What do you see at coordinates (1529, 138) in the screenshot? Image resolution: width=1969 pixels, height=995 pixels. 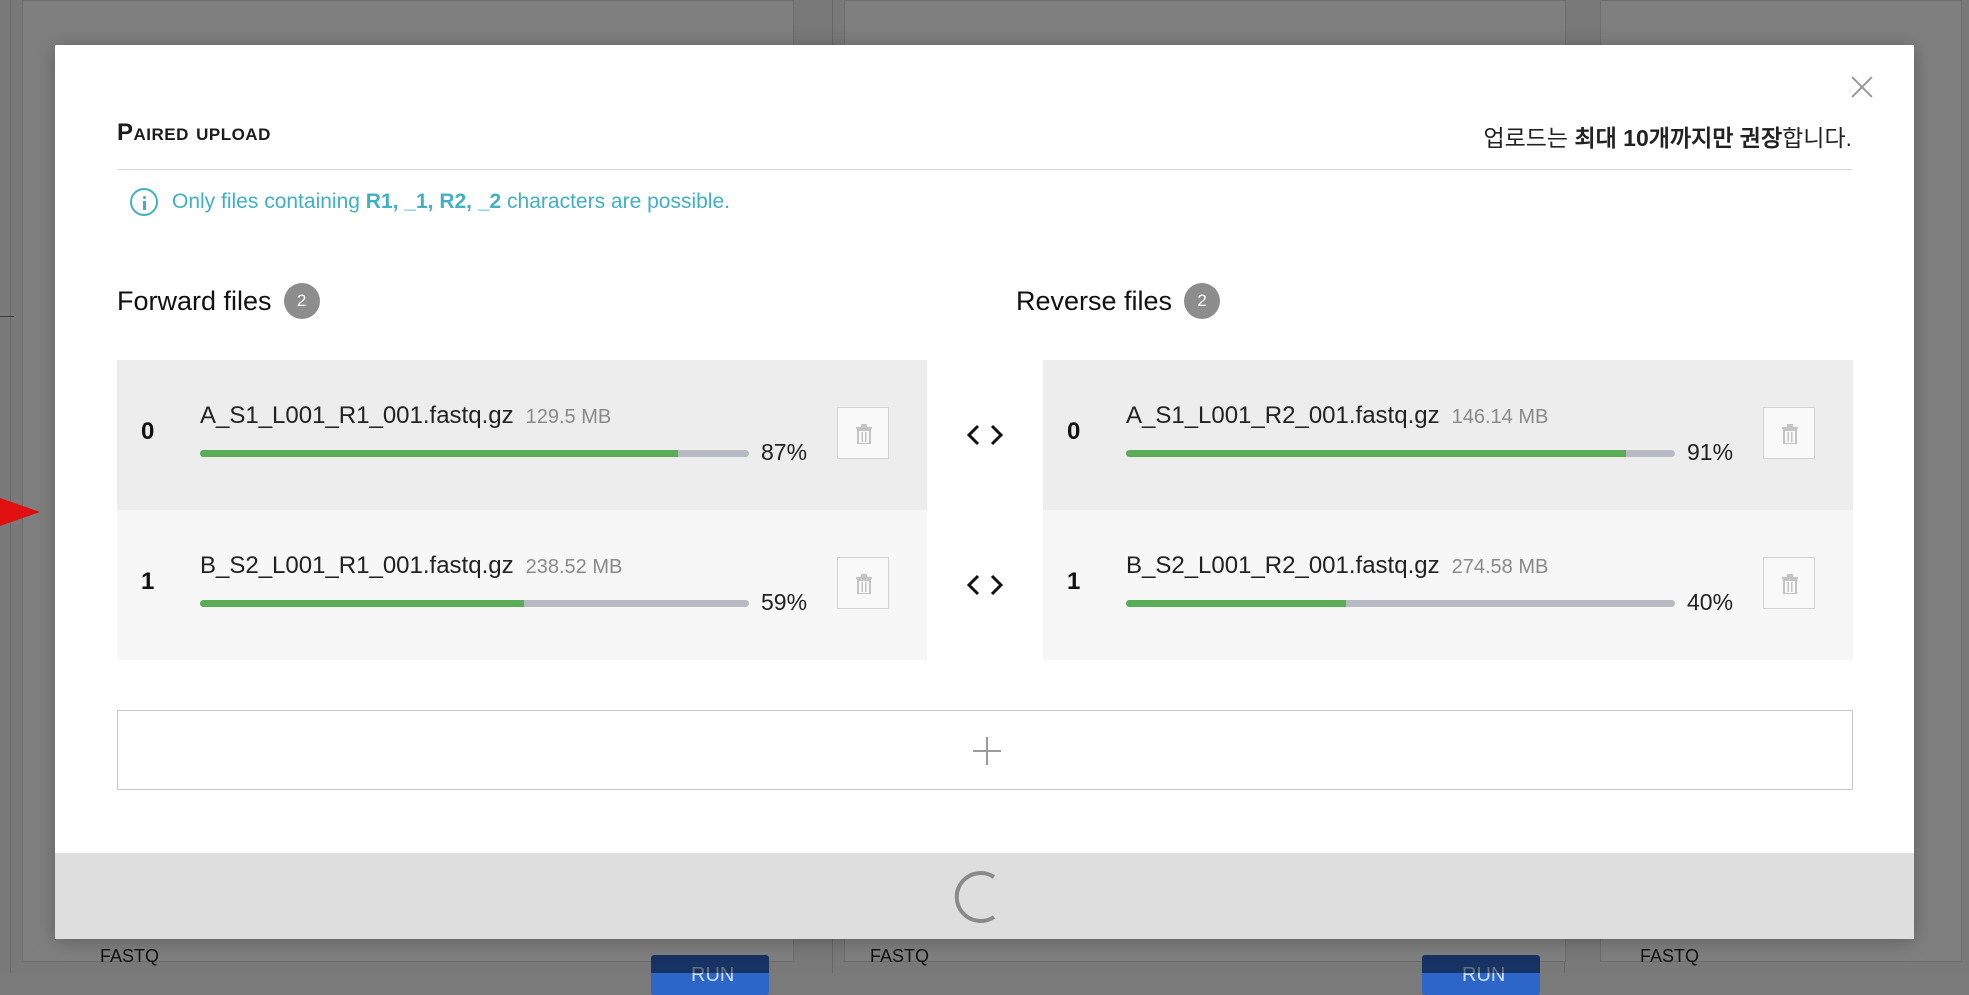 I see `upload-limit-prefix: 업로드는` at bounding box center [1529, 138].